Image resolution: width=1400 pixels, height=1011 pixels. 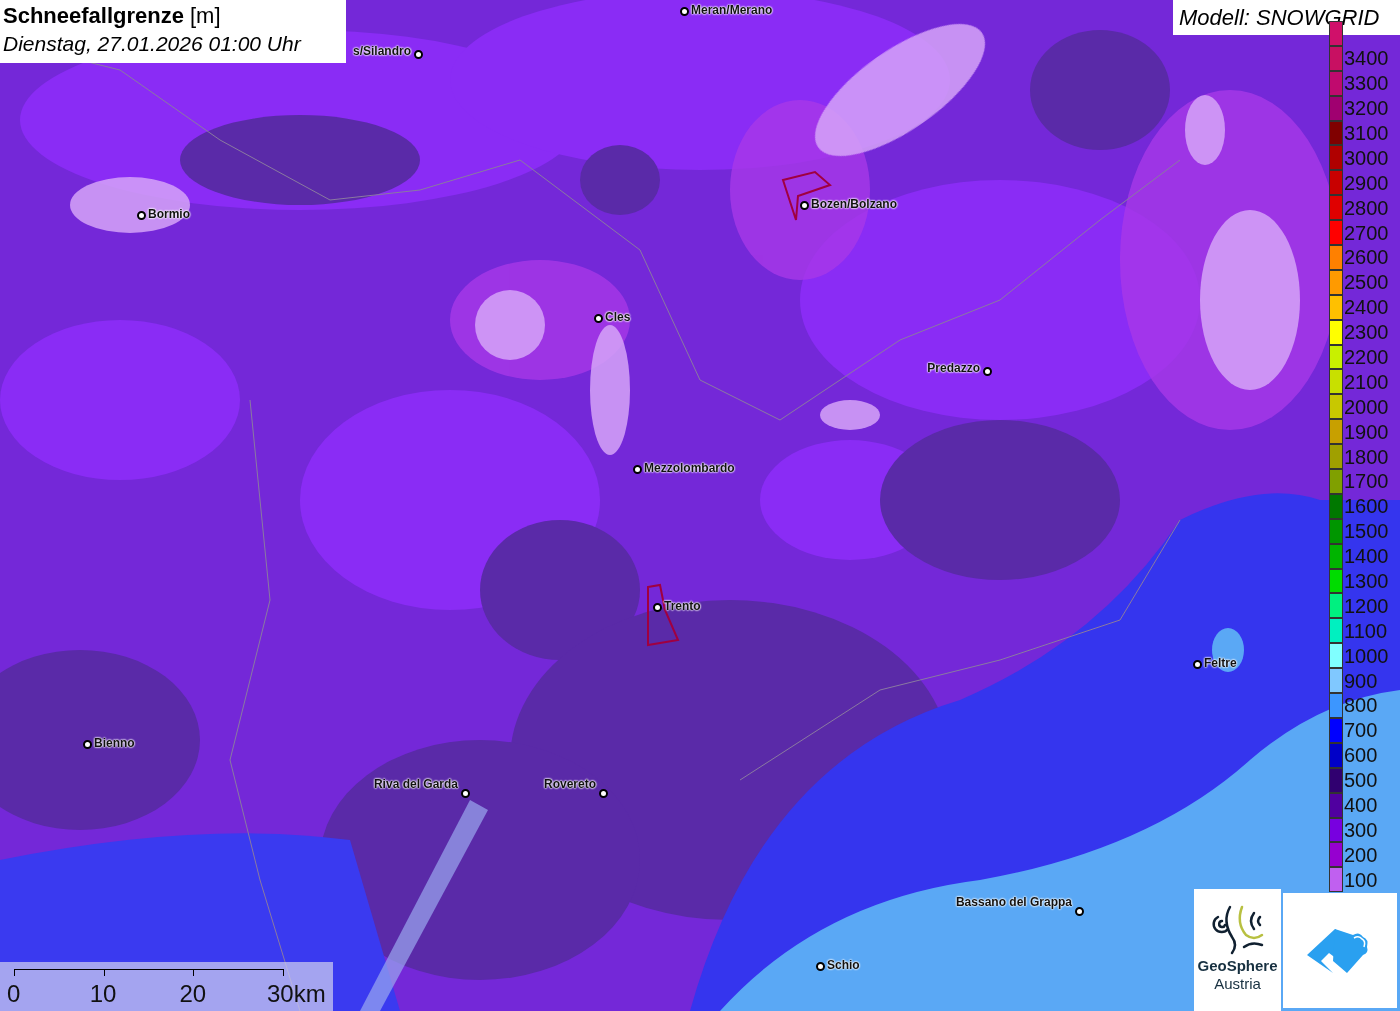 What do you see at coordinates (1013, 902) in the screenshot?
I see `place-label: Bassano del Grappa` at bounding box center [1013, 902].